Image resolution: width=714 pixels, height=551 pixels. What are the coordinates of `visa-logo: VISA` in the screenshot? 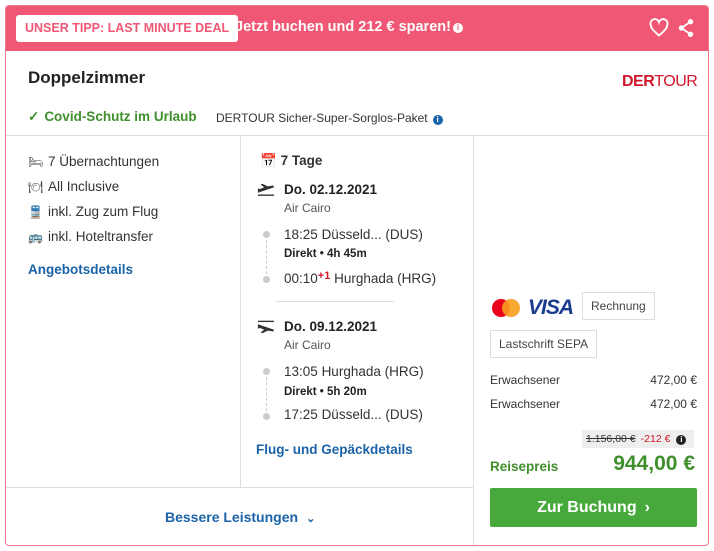 It's located at (551, 307).